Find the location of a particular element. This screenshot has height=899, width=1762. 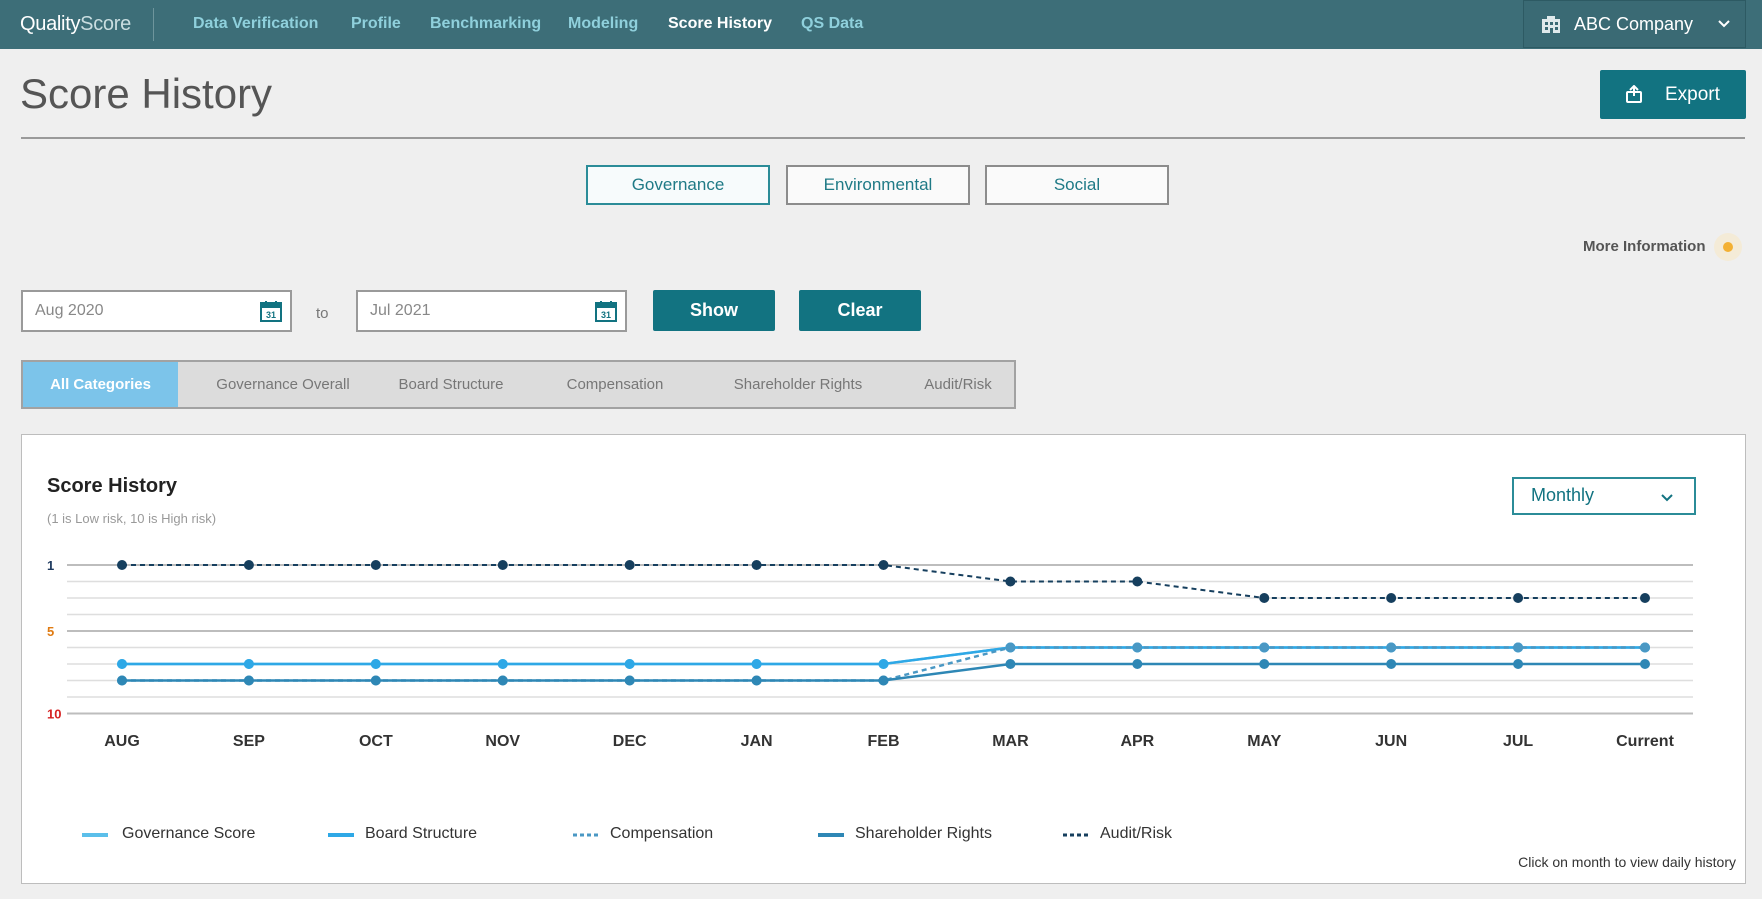

tab-audit-risk: Audit/Risk is located at coordinates (958, 384).